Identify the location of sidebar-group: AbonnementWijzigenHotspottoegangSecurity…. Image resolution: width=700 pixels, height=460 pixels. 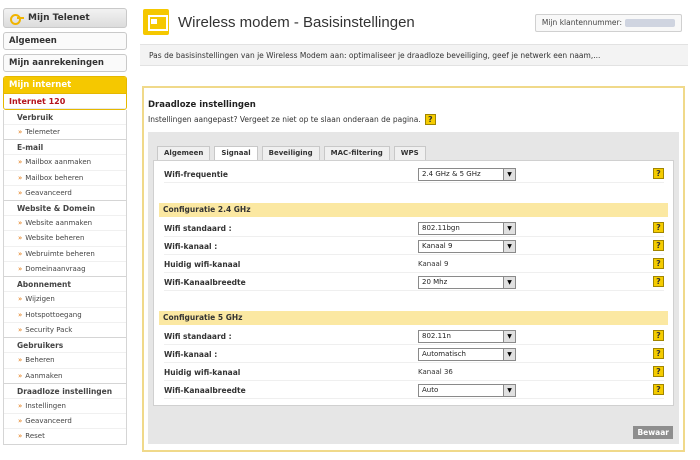
(65, 308).